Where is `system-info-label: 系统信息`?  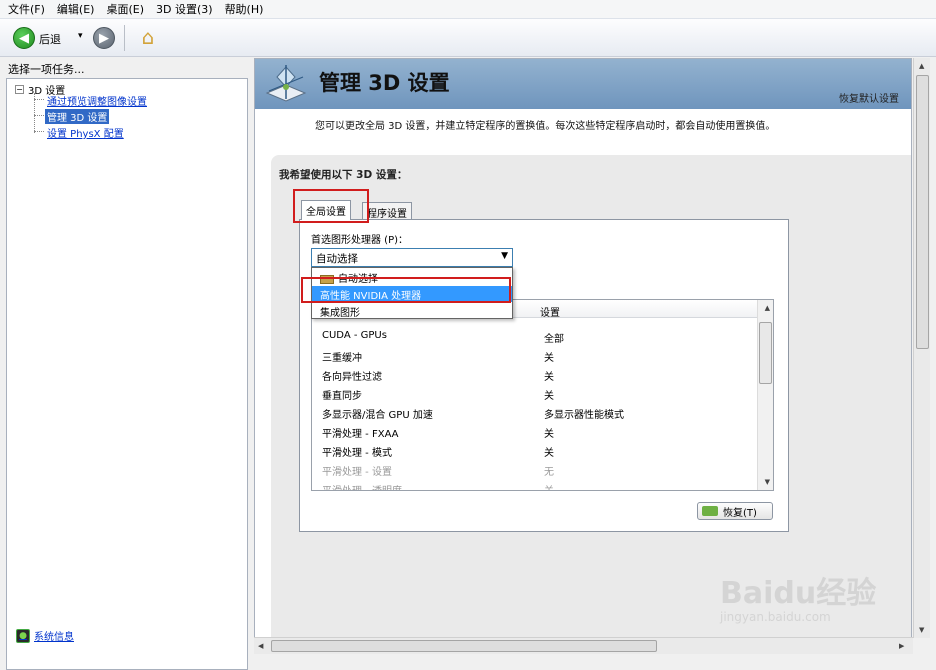 system-info-label: 系统信息 is located at coordinates (54, 637).